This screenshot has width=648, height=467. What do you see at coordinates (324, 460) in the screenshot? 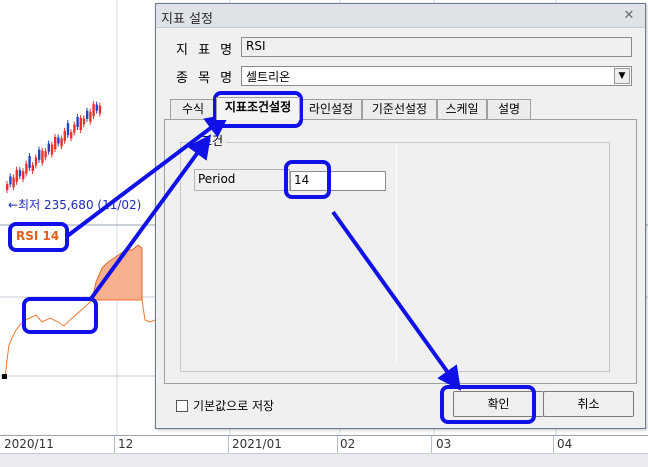
I see `chart-scroll-strip` at bounding box center [324, 460].